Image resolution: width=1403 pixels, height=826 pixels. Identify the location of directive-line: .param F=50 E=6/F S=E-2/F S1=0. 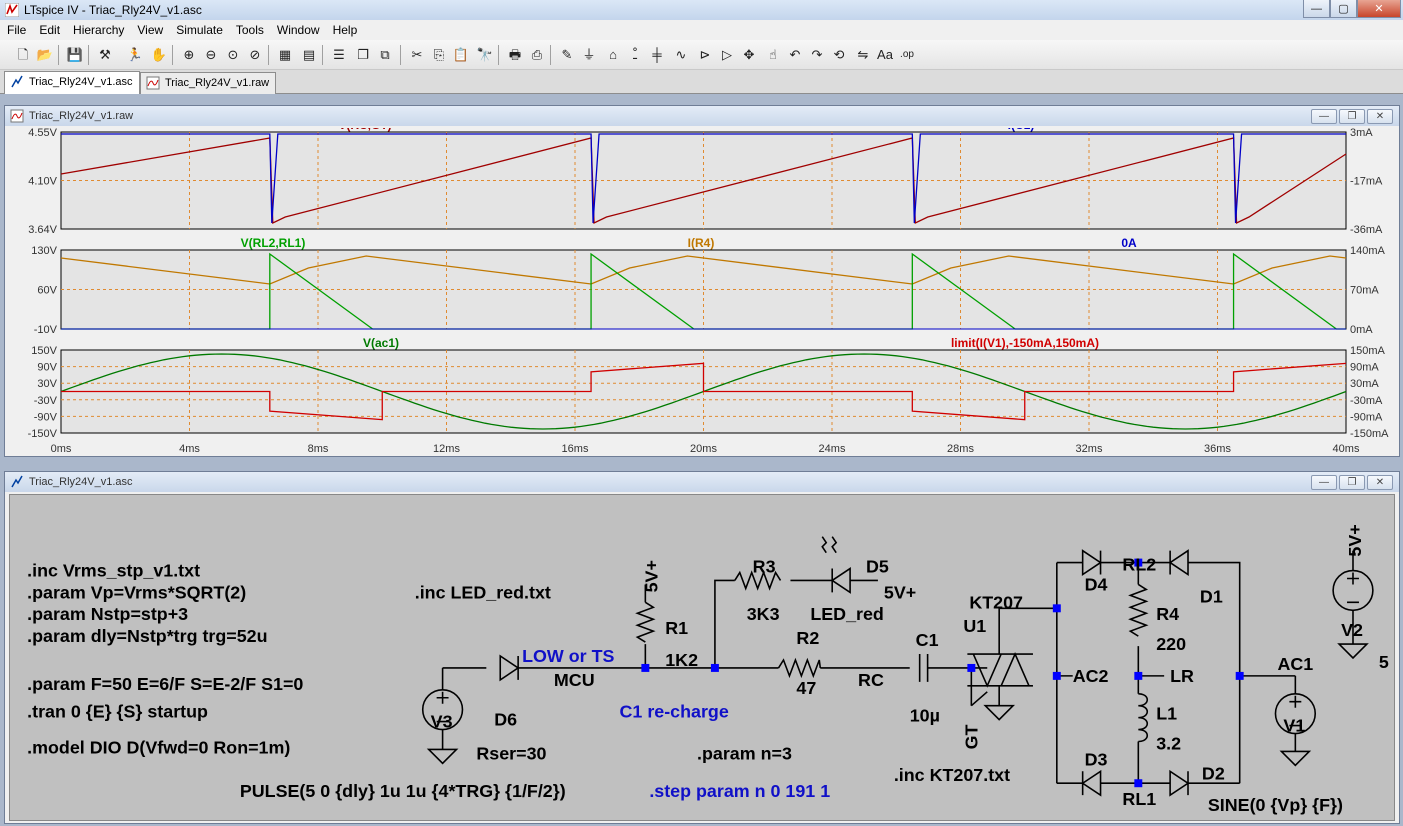
(165, 684).